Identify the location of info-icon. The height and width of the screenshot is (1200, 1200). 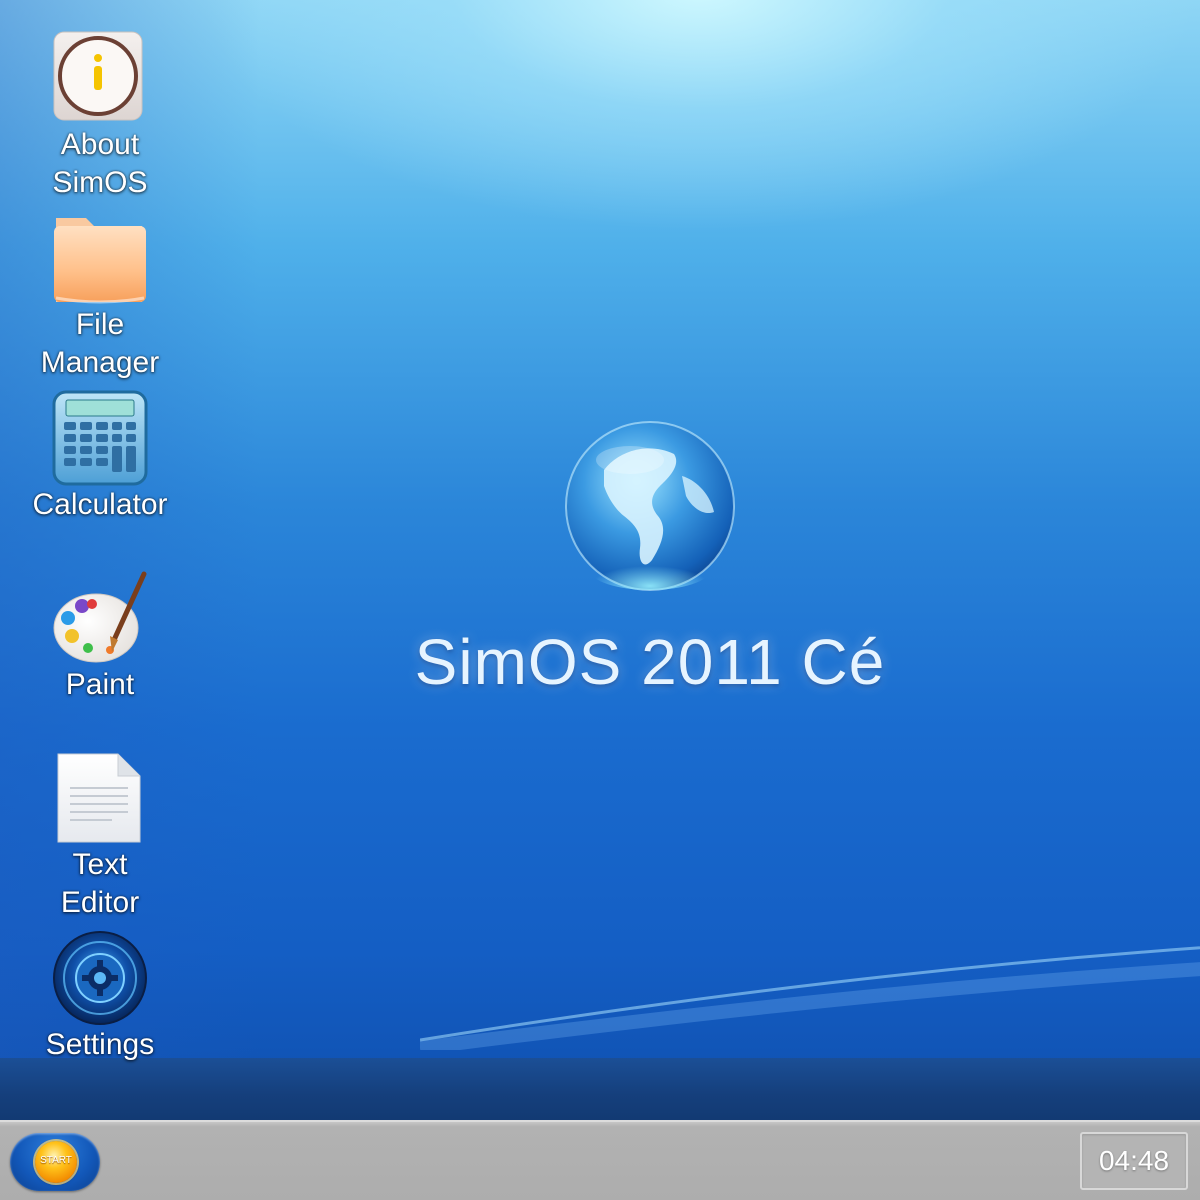
(100, 78).